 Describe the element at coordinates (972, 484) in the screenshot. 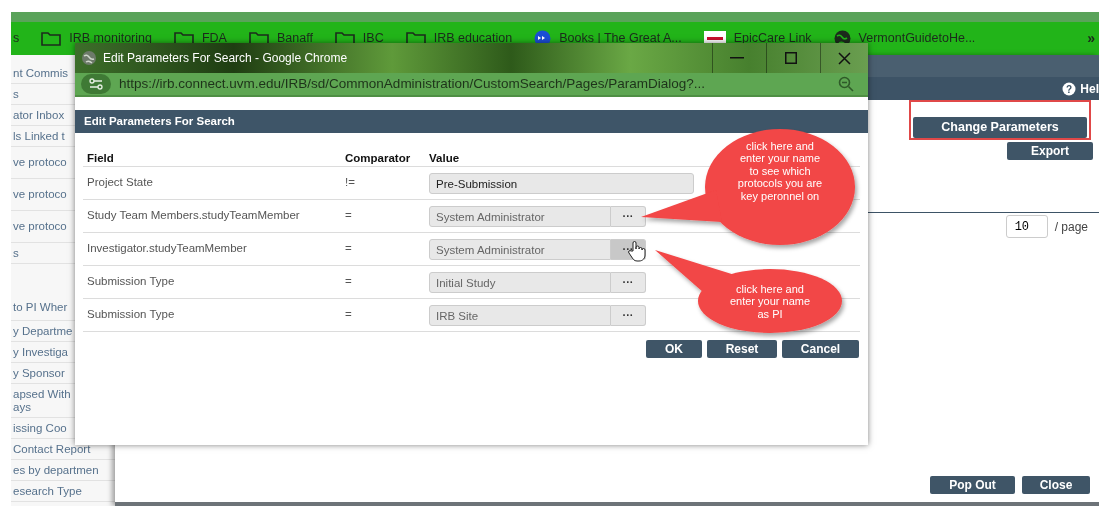

I see `pop-out-button: Pop Out` at that location.